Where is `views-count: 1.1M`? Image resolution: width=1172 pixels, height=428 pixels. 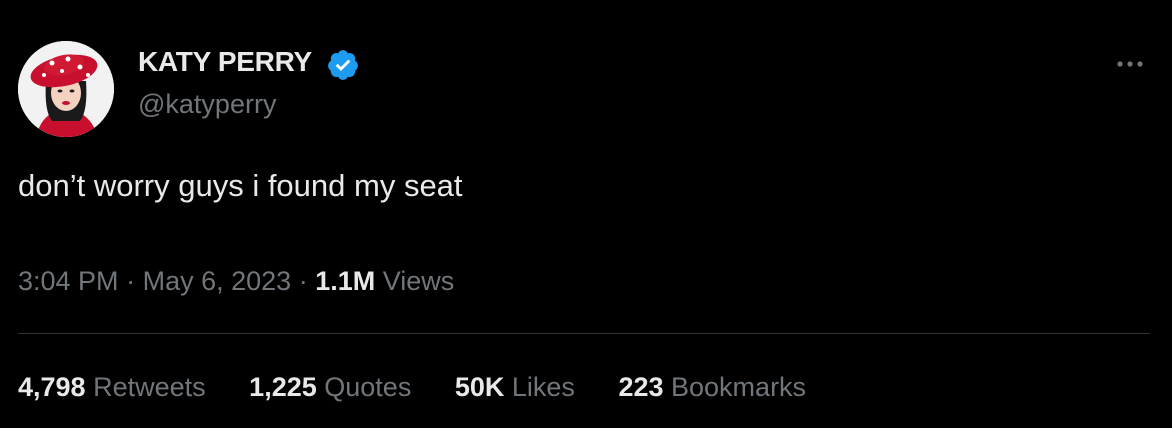
views-count: 1.1M is located at coordinates (345, 281).